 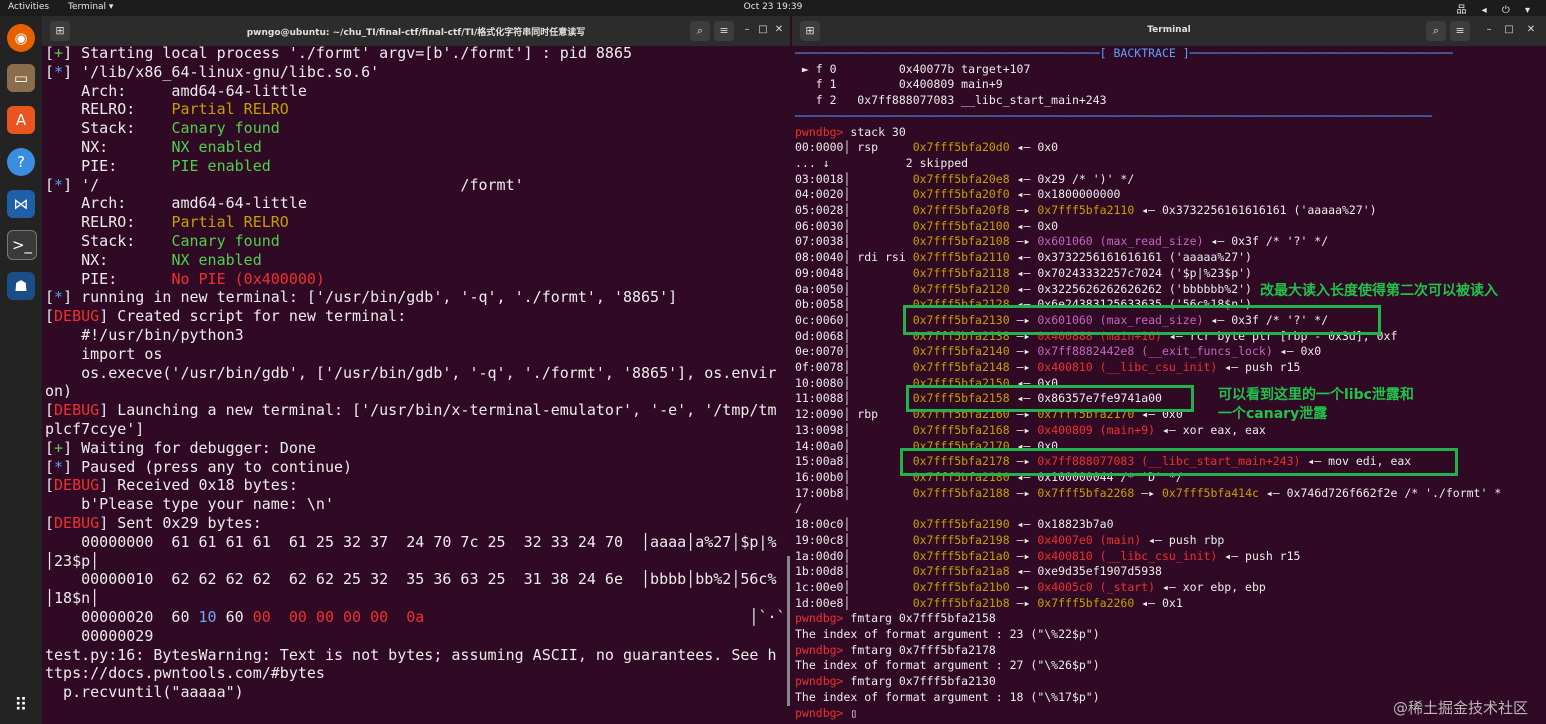 I want to click on help-icon: ?, so click(x=21, y=162).